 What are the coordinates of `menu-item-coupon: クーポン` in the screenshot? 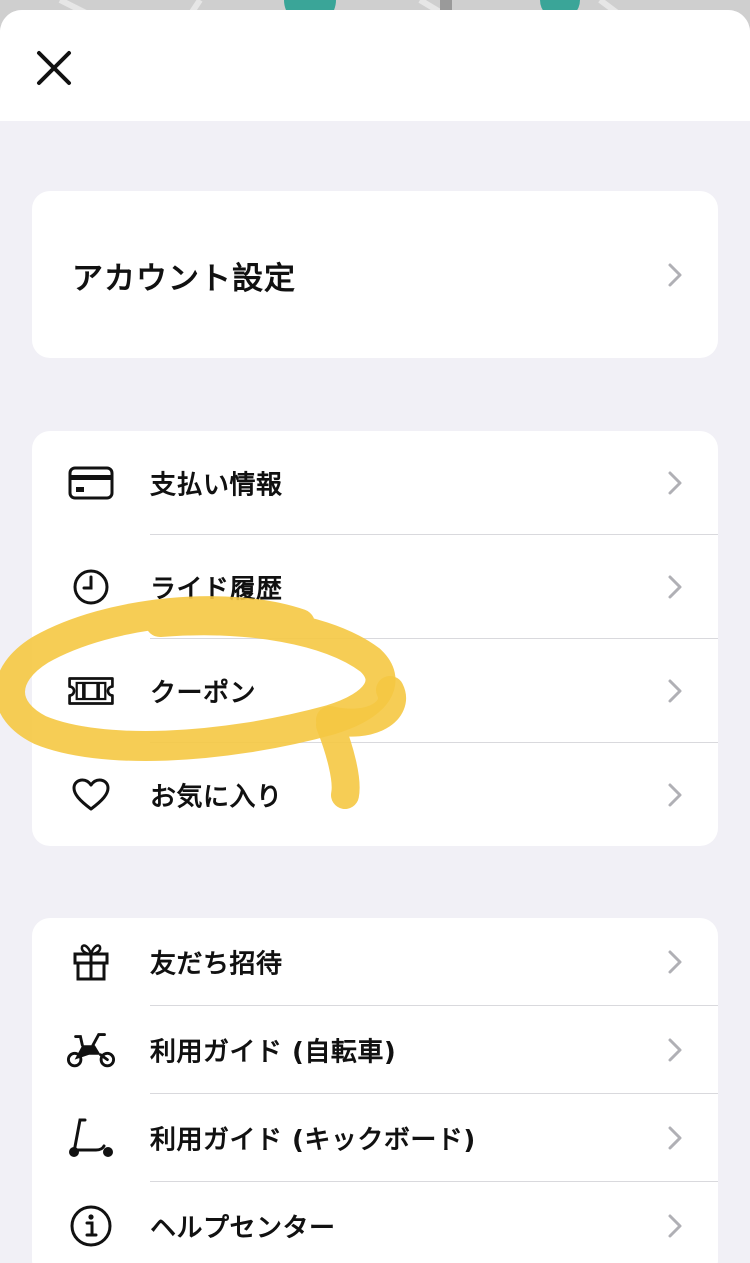 It's located at (375, 691).